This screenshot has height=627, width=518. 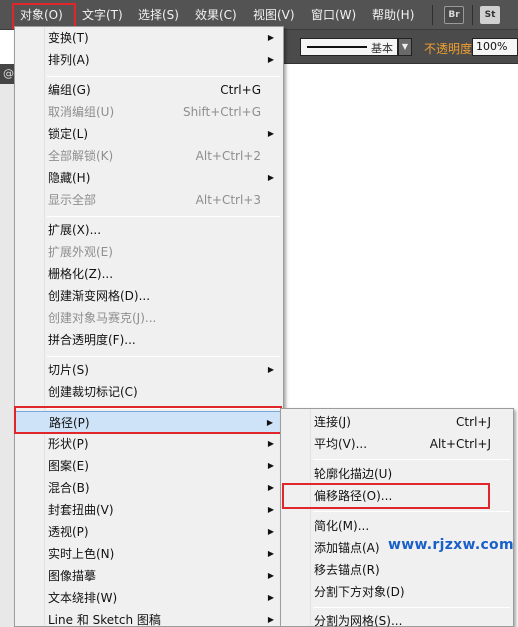 I want to click on menu-item-label: 文本绕排(W), so click(x=83, y=598).